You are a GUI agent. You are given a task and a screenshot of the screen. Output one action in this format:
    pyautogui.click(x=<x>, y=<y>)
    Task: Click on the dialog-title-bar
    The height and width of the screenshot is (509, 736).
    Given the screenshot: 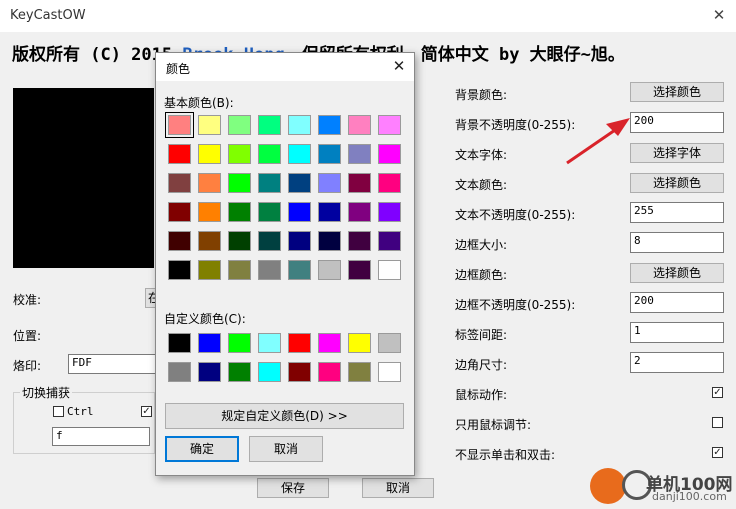 What is the action you would take?
    pyautogui.click(x=285, y=67)
    